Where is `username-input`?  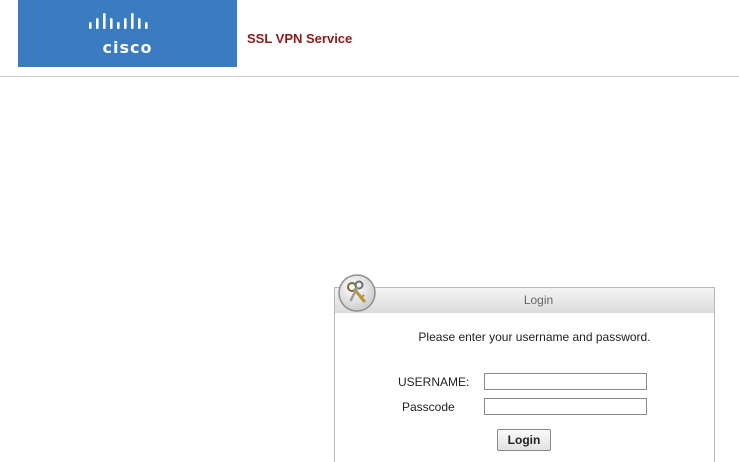
username-input is located at coordinates (565, 381).